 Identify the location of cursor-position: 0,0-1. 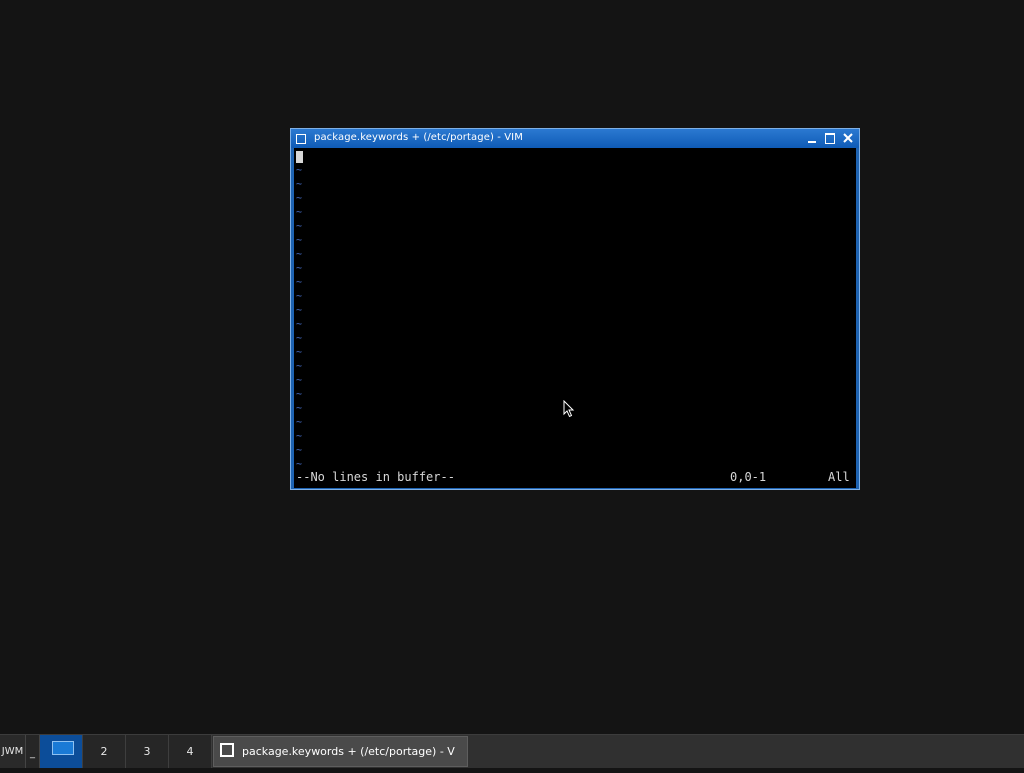
(748, 477).